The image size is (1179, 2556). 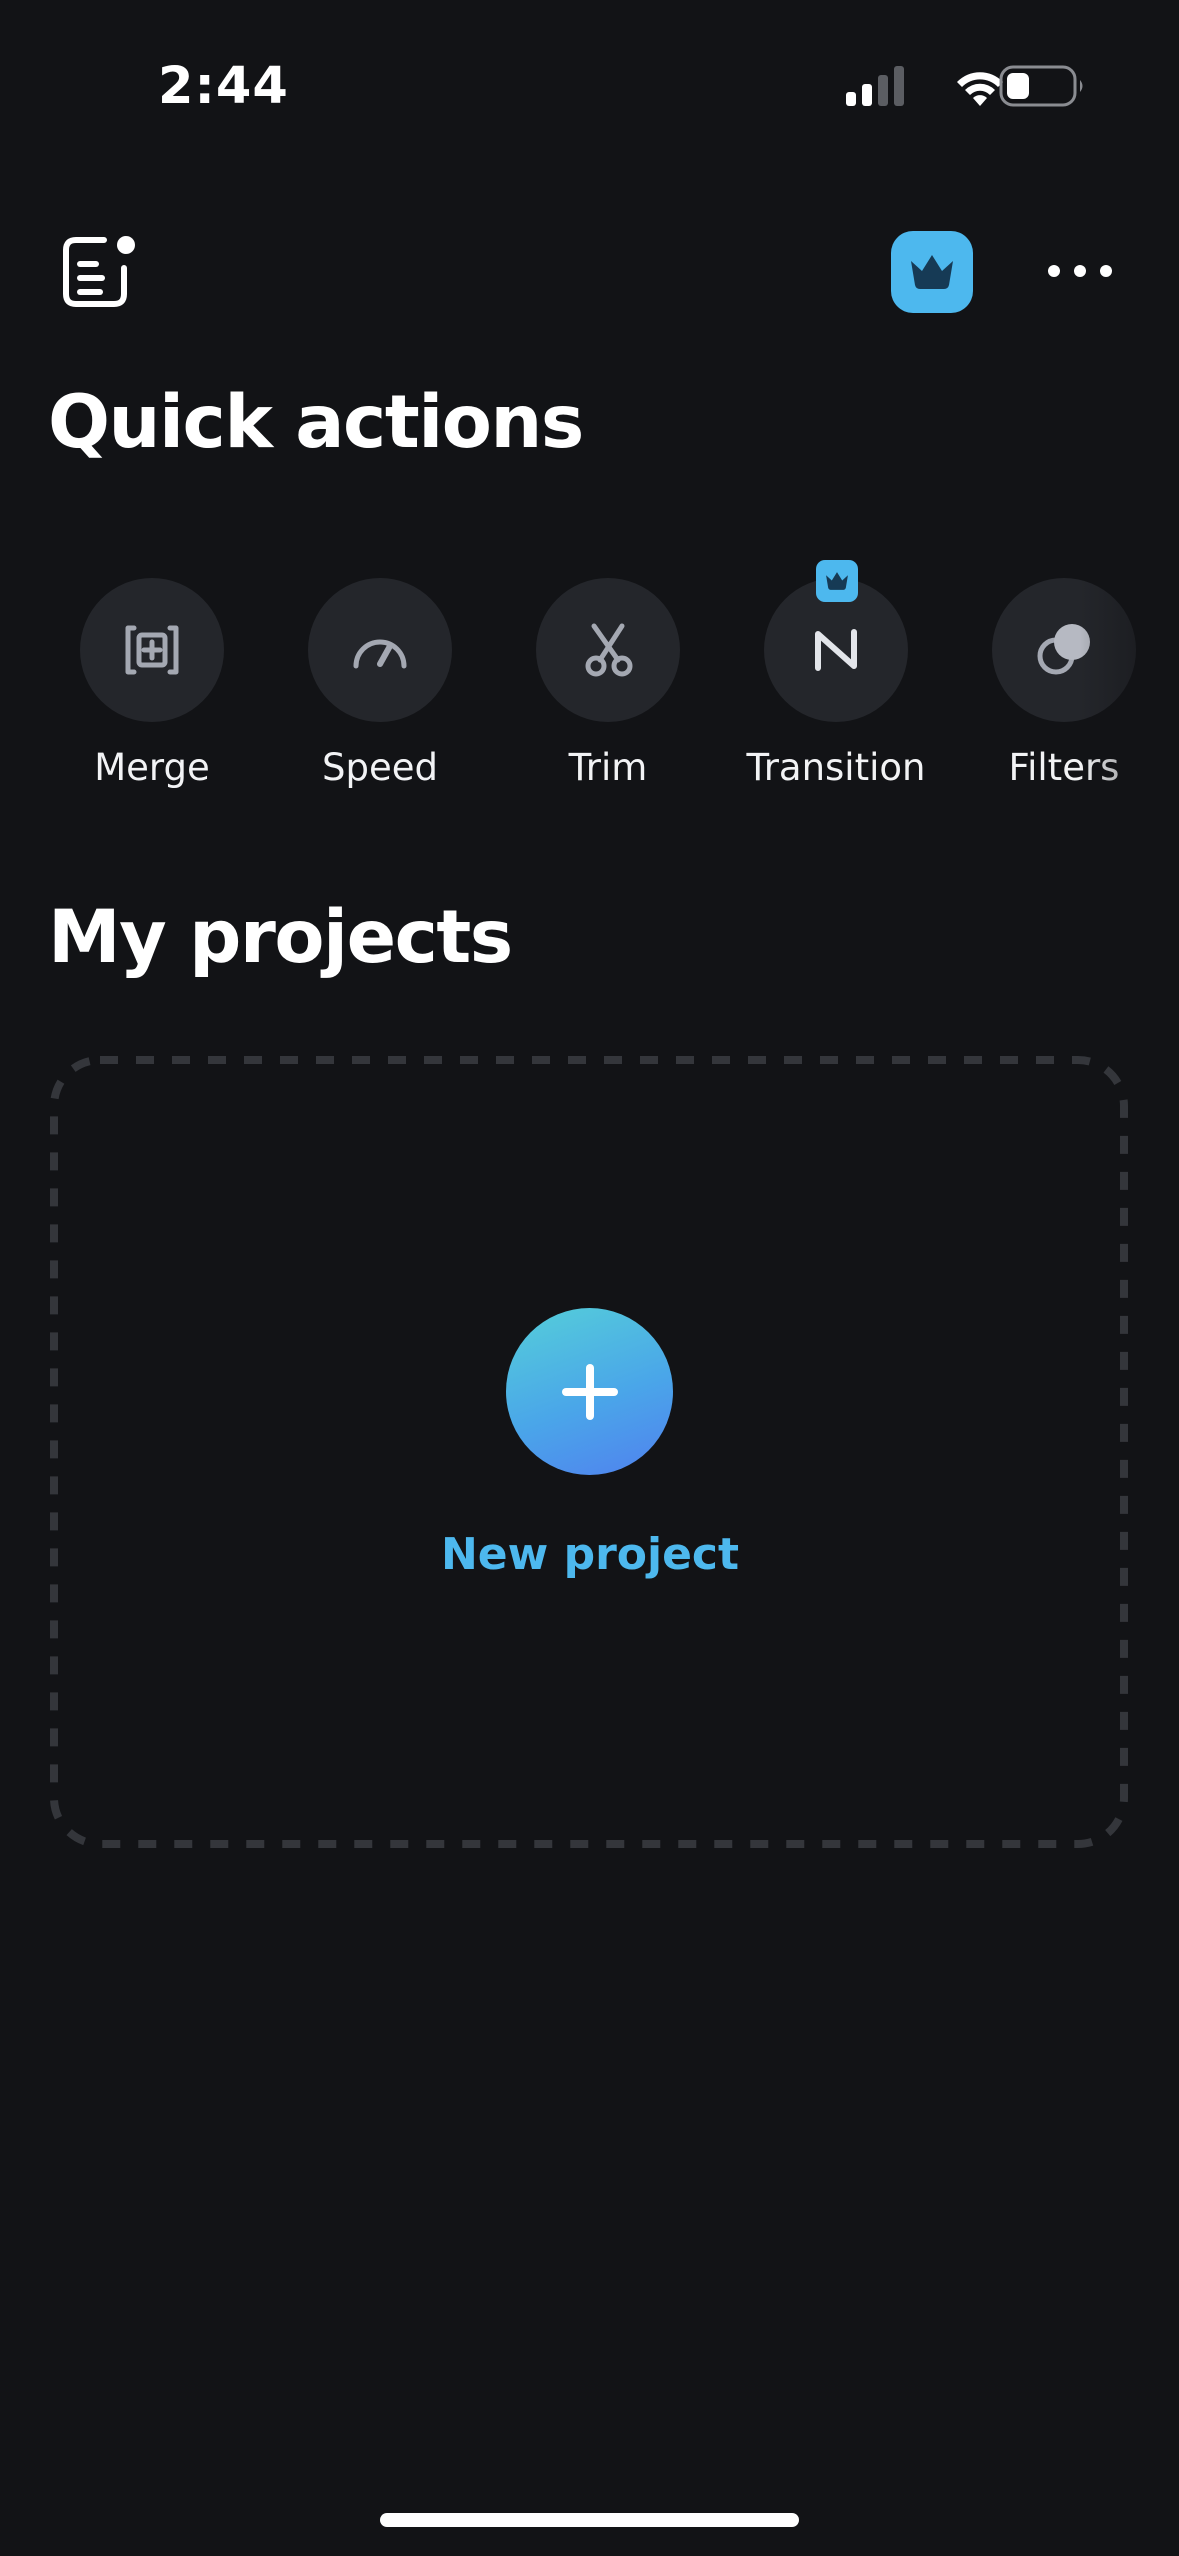 I want to click on plus-icon, so click(x=589, y=1391).